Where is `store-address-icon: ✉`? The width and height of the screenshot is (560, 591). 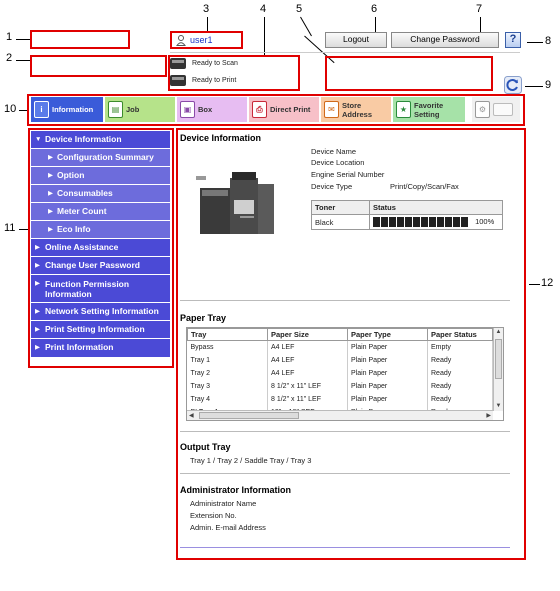 store-address-icon: ✉ is located at coordinates (331, 109).